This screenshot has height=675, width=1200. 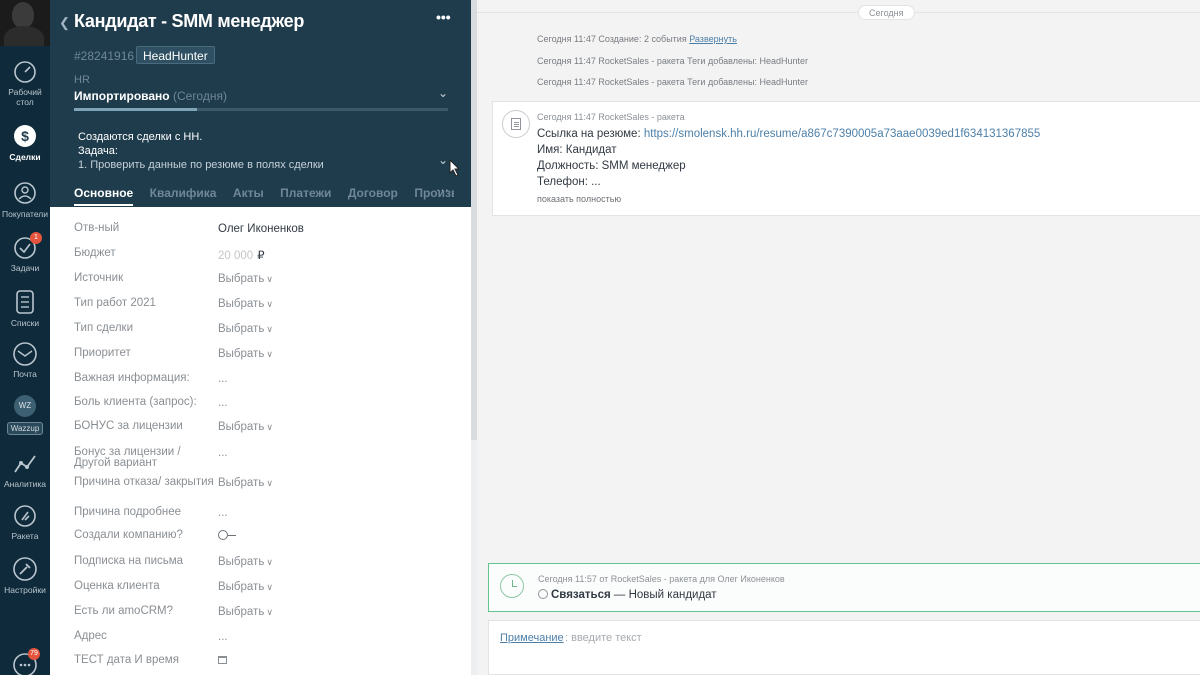 What do you see at coordinates (25, 522) in the screenshot?
I see `nav-item-rocket: Ракета` at bounding box center [25, 522].